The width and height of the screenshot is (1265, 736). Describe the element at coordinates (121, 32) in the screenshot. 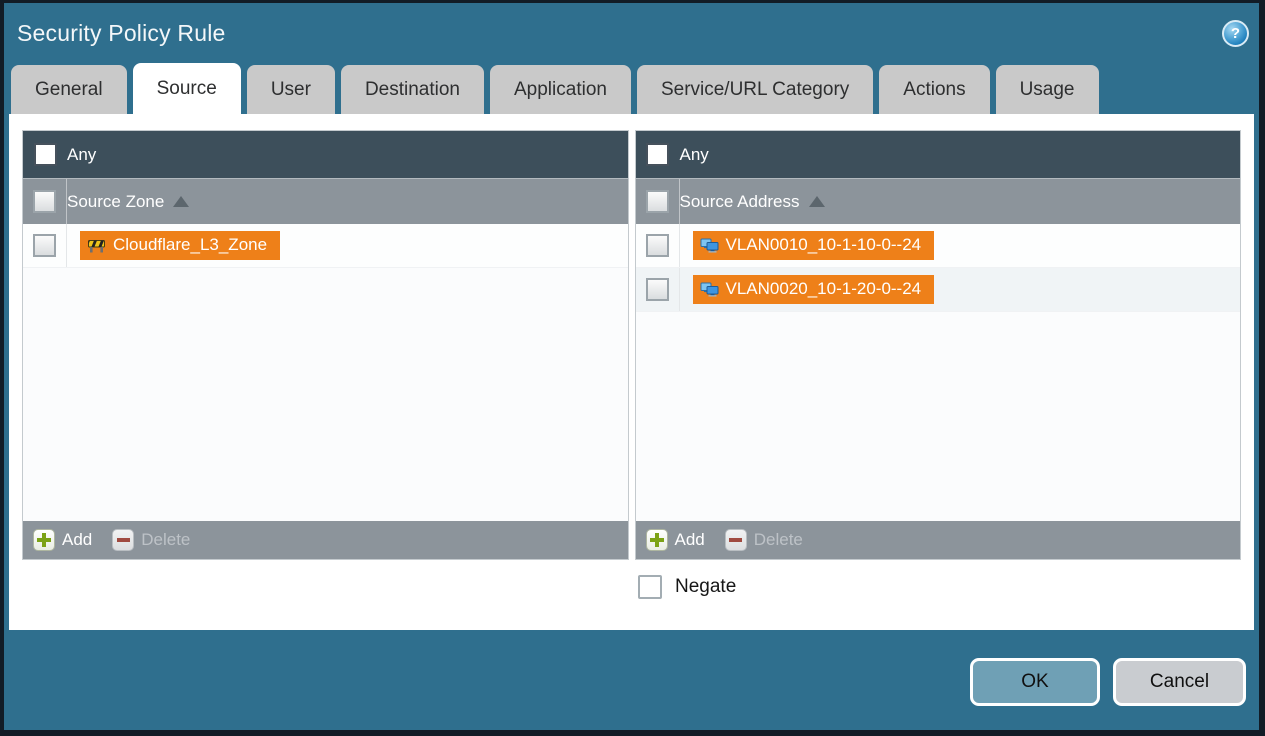

I see `dialog-title: Security Policy Rule` at that location.